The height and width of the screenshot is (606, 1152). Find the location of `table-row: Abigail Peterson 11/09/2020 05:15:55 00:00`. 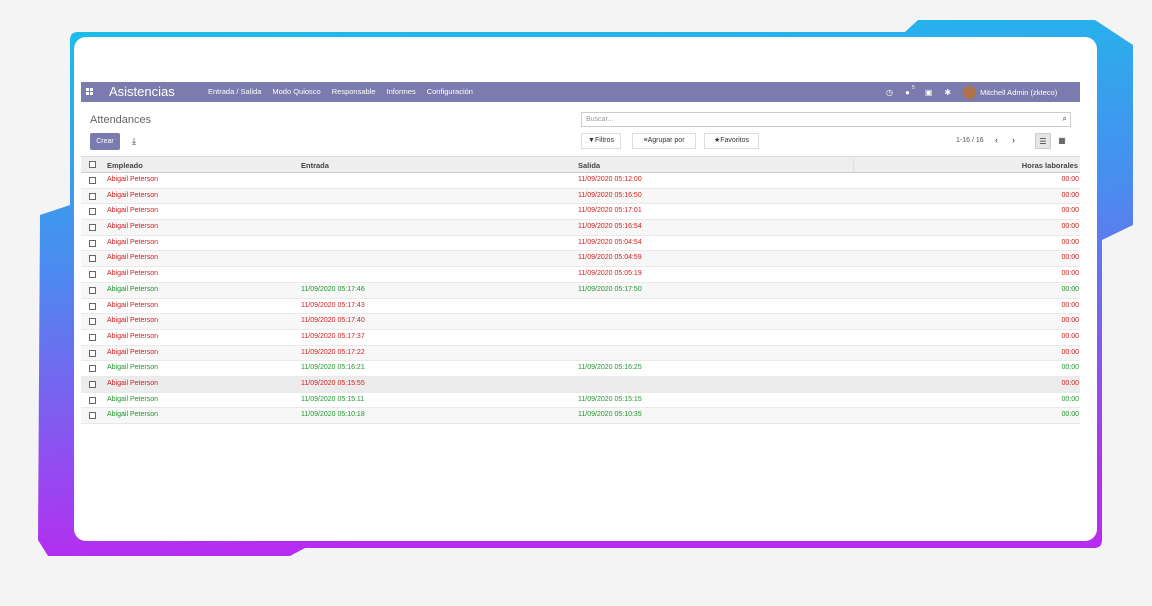

table-row: Abigail Peterson 11/09/2020 05:15:55 00:00 is located at coordinates (580, 384).